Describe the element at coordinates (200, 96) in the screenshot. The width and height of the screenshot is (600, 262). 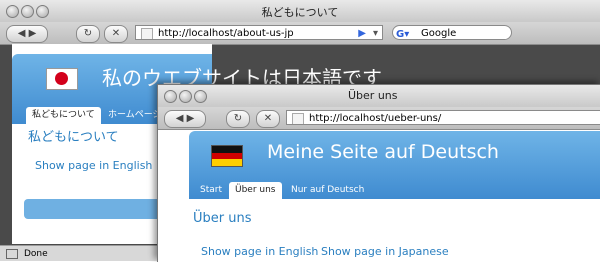
I see `zoom-window-button` at that location.